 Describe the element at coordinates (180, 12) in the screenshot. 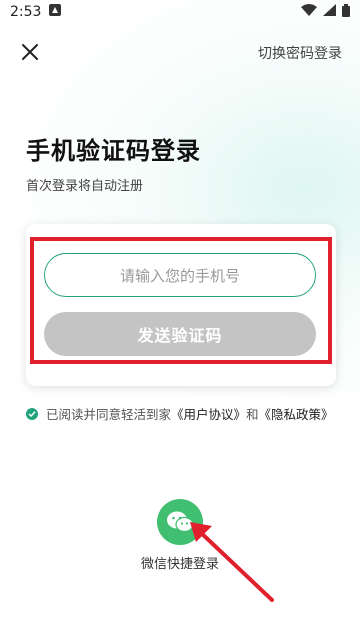

I see `status-bar: 2:53` at that location.